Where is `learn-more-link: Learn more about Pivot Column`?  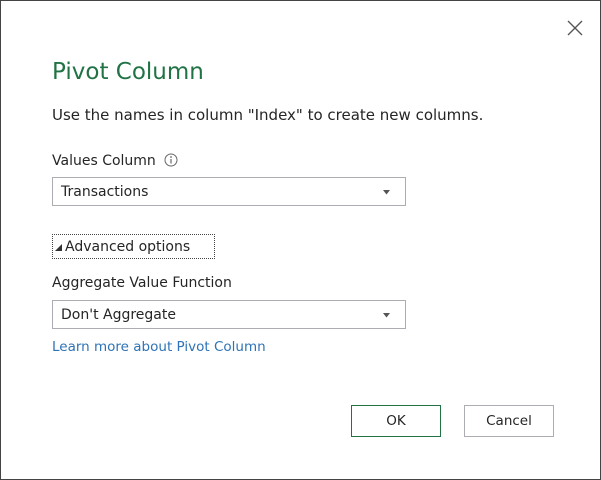 learn-more-link: Learn more about Pivot Column is located at coordinates (159, 347).